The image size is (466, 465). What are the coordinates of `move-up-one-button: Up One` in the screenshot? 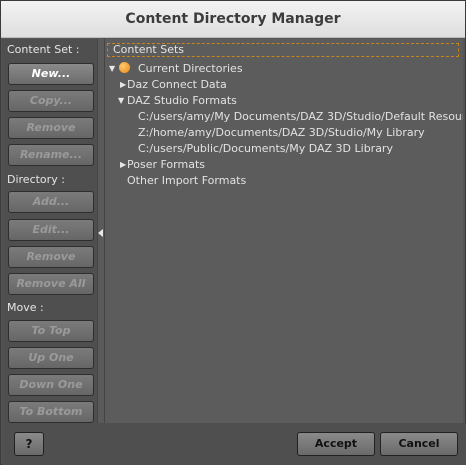 It's located at (51, 358).